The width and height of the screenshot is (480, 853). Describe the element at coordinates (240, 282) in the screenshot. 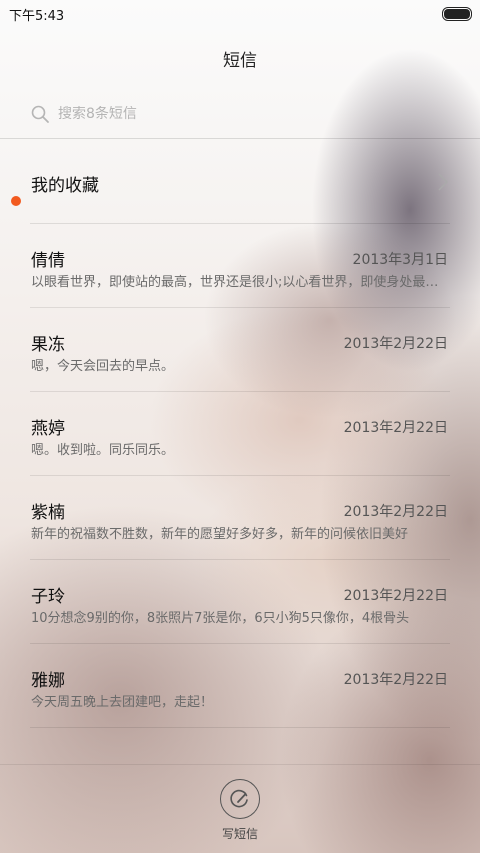

I see `message-preview: 以眼看世界，即使站的最高，世界还是很小;以心看世界，即使身处最底层，世界也是很大` at that location.